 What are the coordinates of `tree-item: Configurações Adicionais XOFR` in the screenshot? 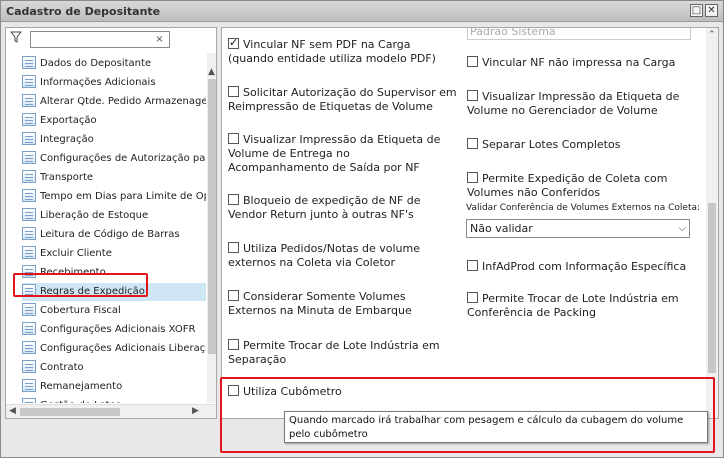 It's located at (114, 330).